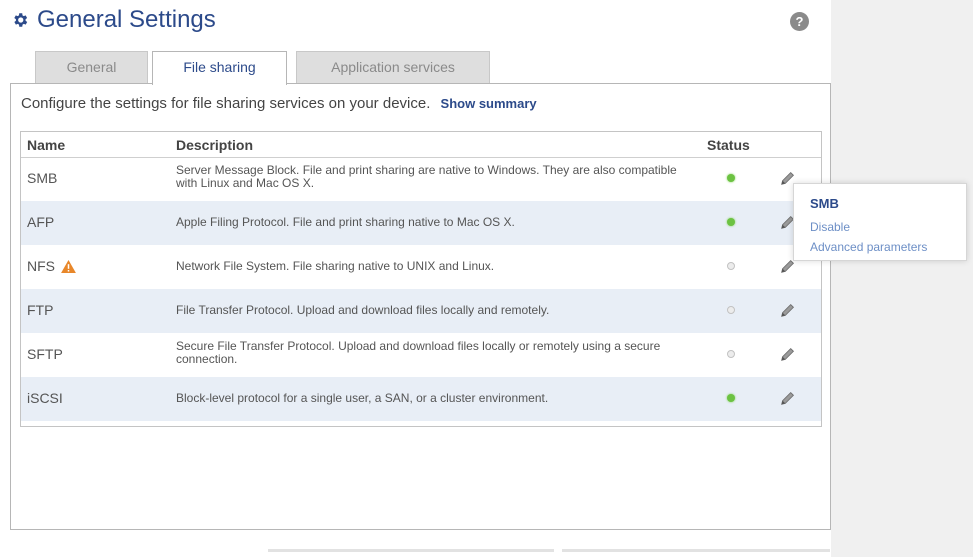  What do you see at coordinates (824, 203) in the screenshot?
I see `context-menu-title: SMB` at bounding box center [824, 203].